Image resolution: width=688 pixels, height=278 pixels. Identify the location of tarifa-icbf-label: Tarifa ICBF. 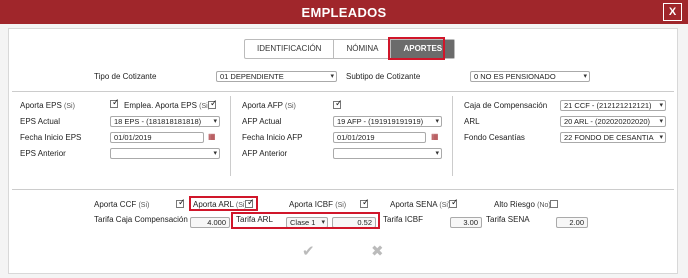
(403, 219).